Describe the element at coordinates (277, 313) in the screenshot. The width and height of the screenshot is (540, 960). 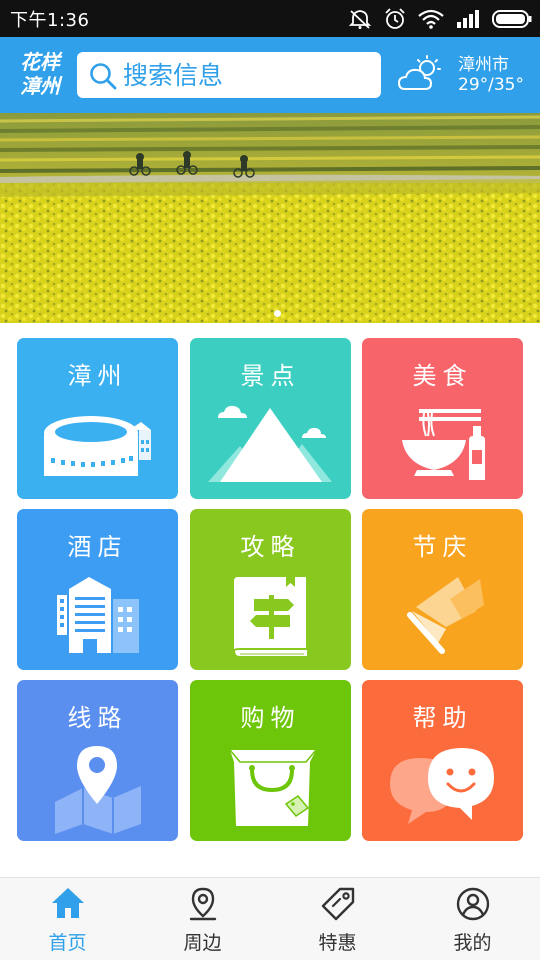
I see `carousel-page-indicator` at that location.